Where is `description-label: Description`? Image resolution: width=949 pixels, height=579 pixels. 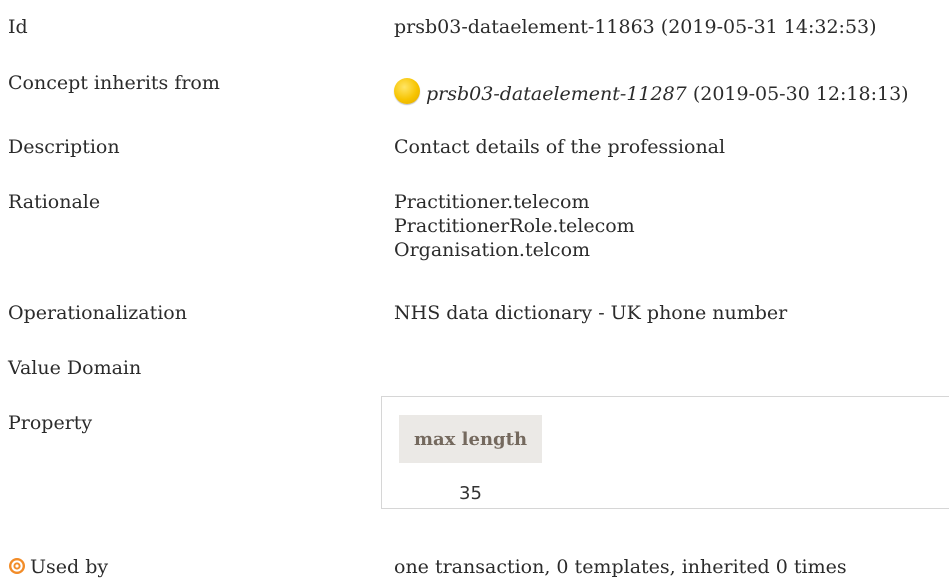
description-label: Description is located at coordinates (64, 147).